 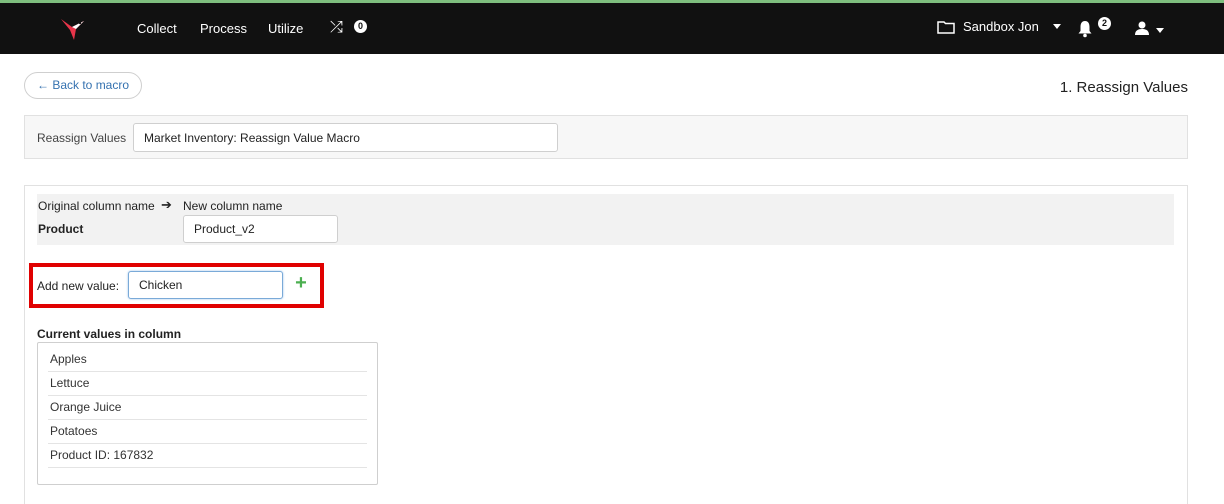 What do you see at coordinates (73, 29) in the screenshot?
I see `hummingbird-logo-icon` at bounding box center [73, 29].